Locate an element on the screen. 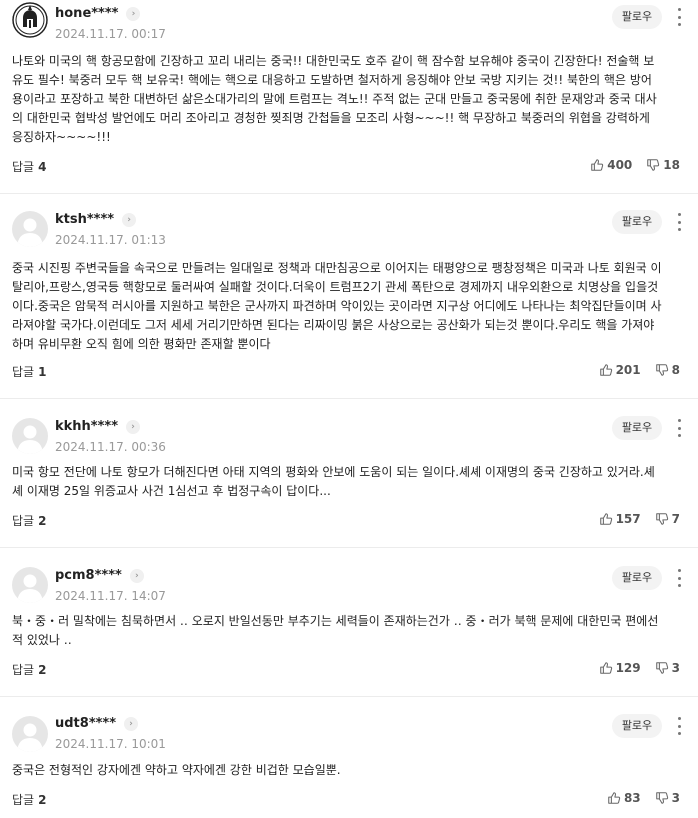 The width and height of the screenshot is (698, 818). comment-author: udt8**** › is located at coordinates (97, 723).